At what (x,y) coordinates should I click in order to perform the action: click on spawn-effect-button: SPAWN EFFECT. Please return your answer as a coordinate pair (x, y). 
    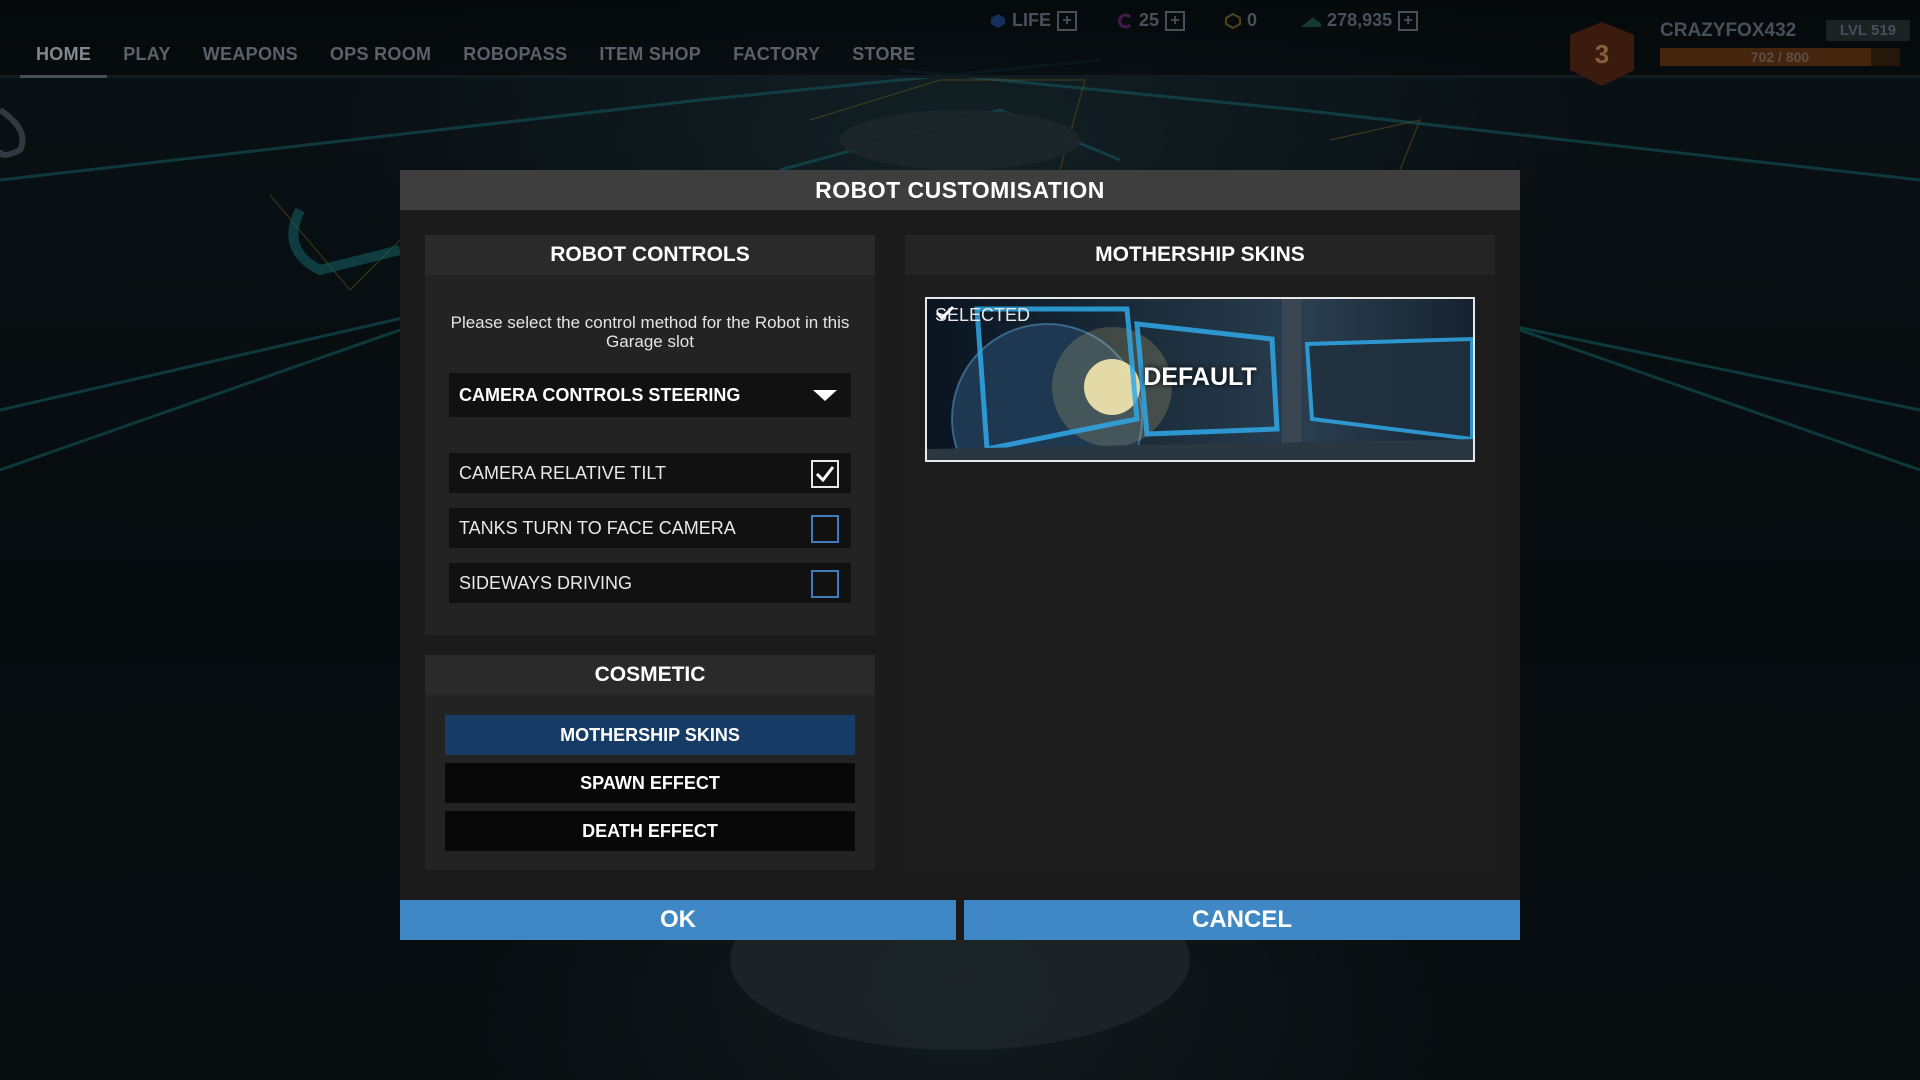
    Looking at the image, I should click on (650, 783).